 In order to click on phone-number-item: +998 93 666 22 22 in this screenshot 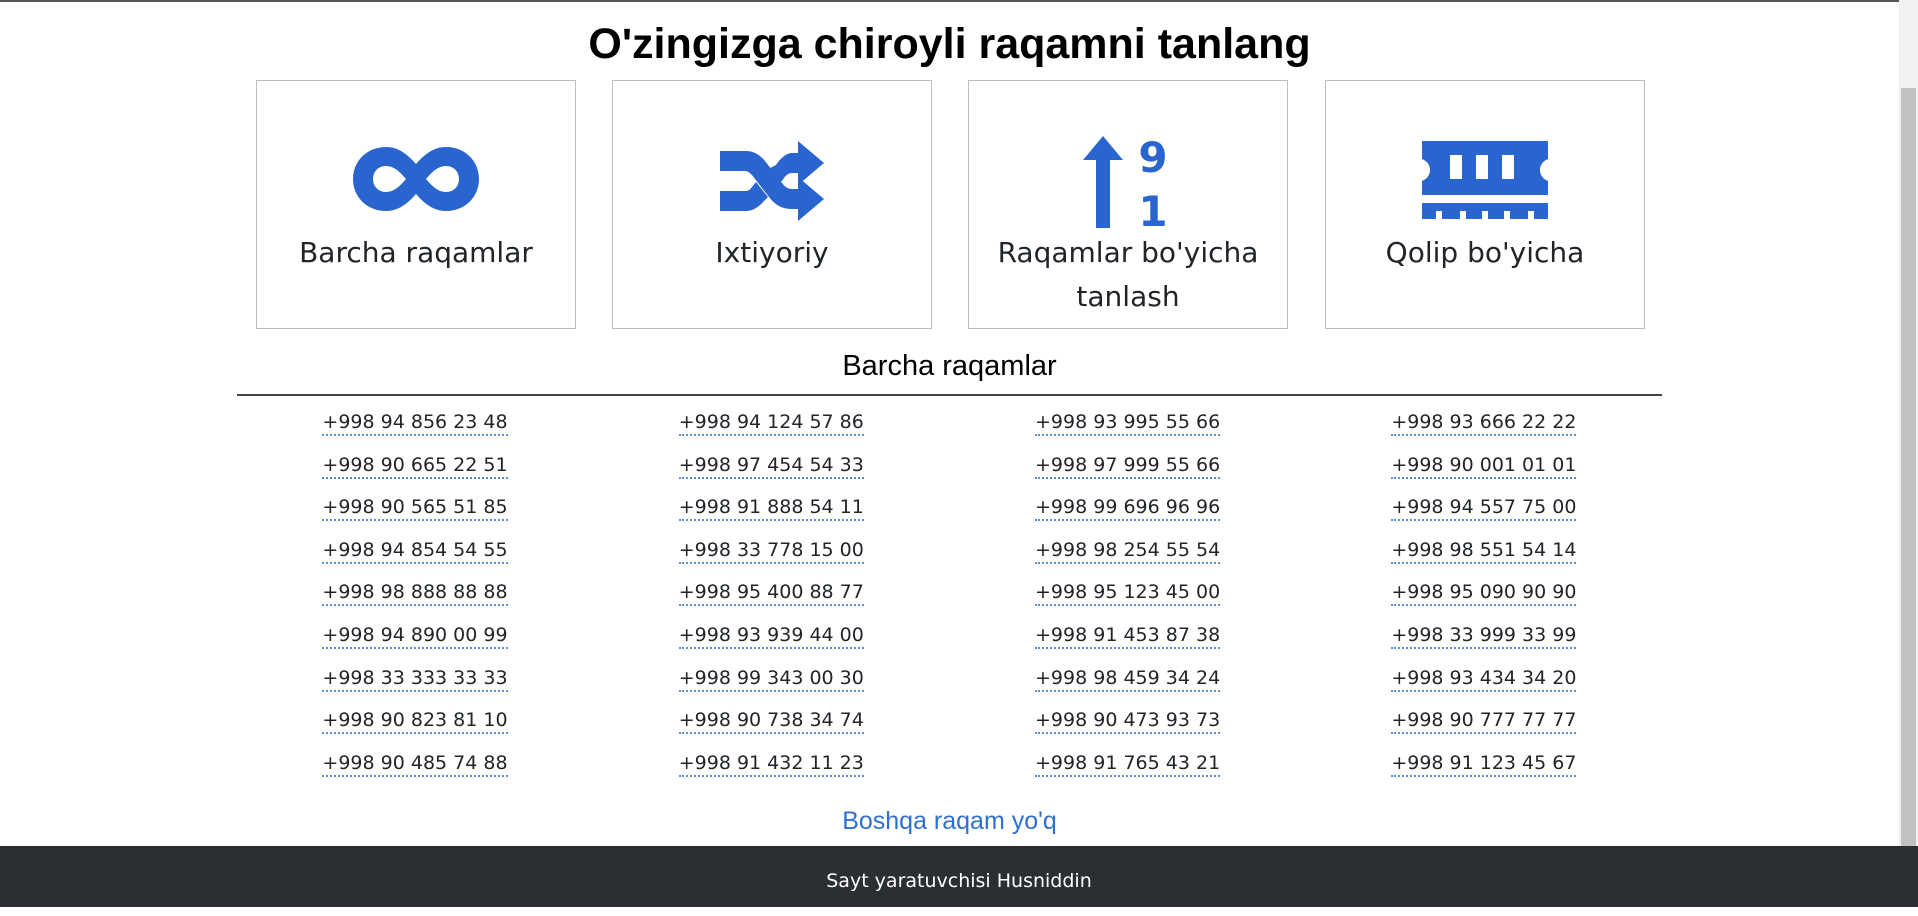, I will do `click(1484, 422)`.